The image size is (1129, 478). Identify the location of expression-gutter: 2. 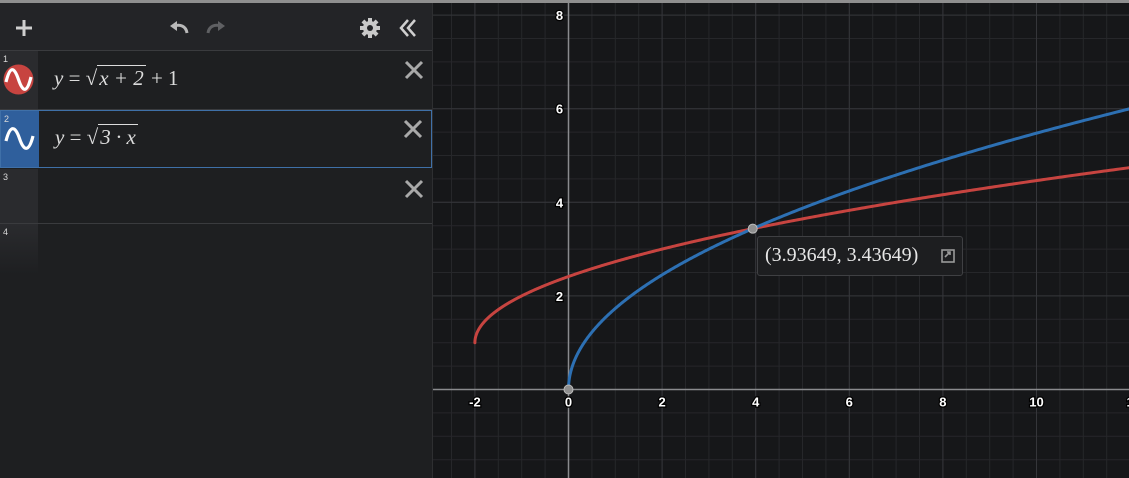
(20, 139).